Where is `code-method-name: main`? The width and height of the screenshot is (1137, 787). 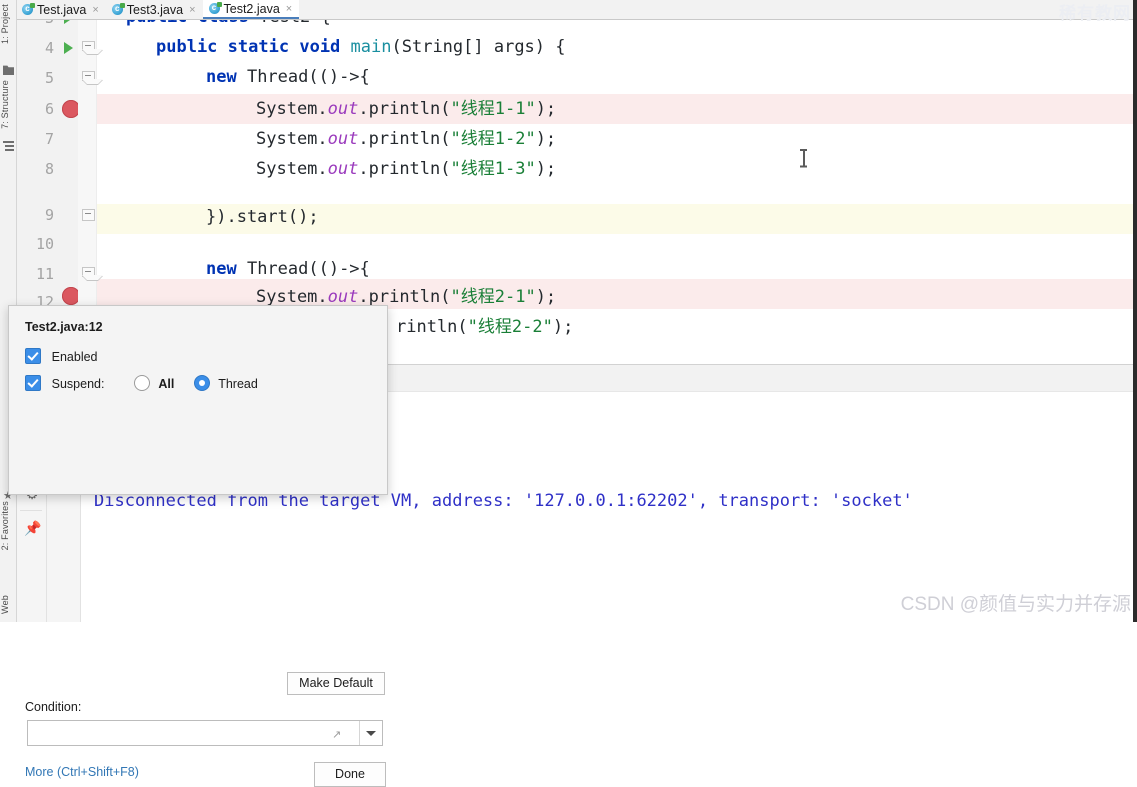 code-method-name: main is located at coordinates (371, 47).